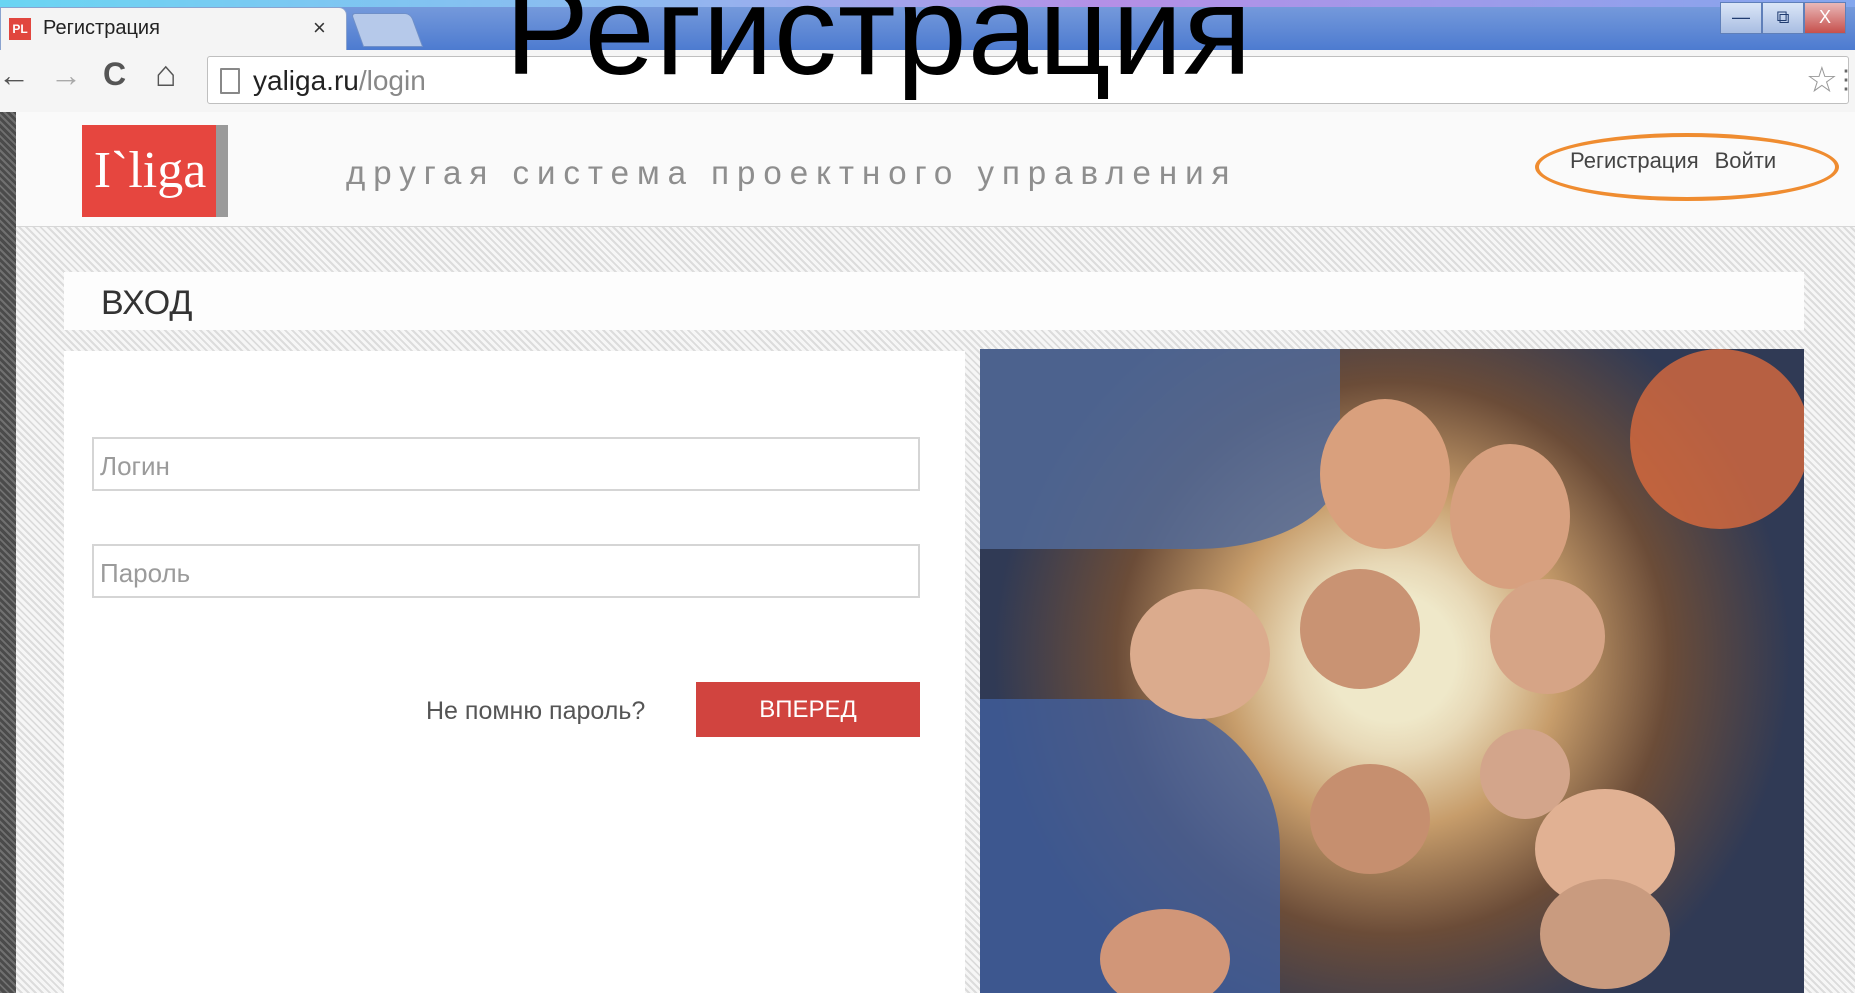  What do you see at coordinates (792, 172) in the screenshot?
I see `site-tagline: другая система проектного управления` at bounding box center [792, 172].